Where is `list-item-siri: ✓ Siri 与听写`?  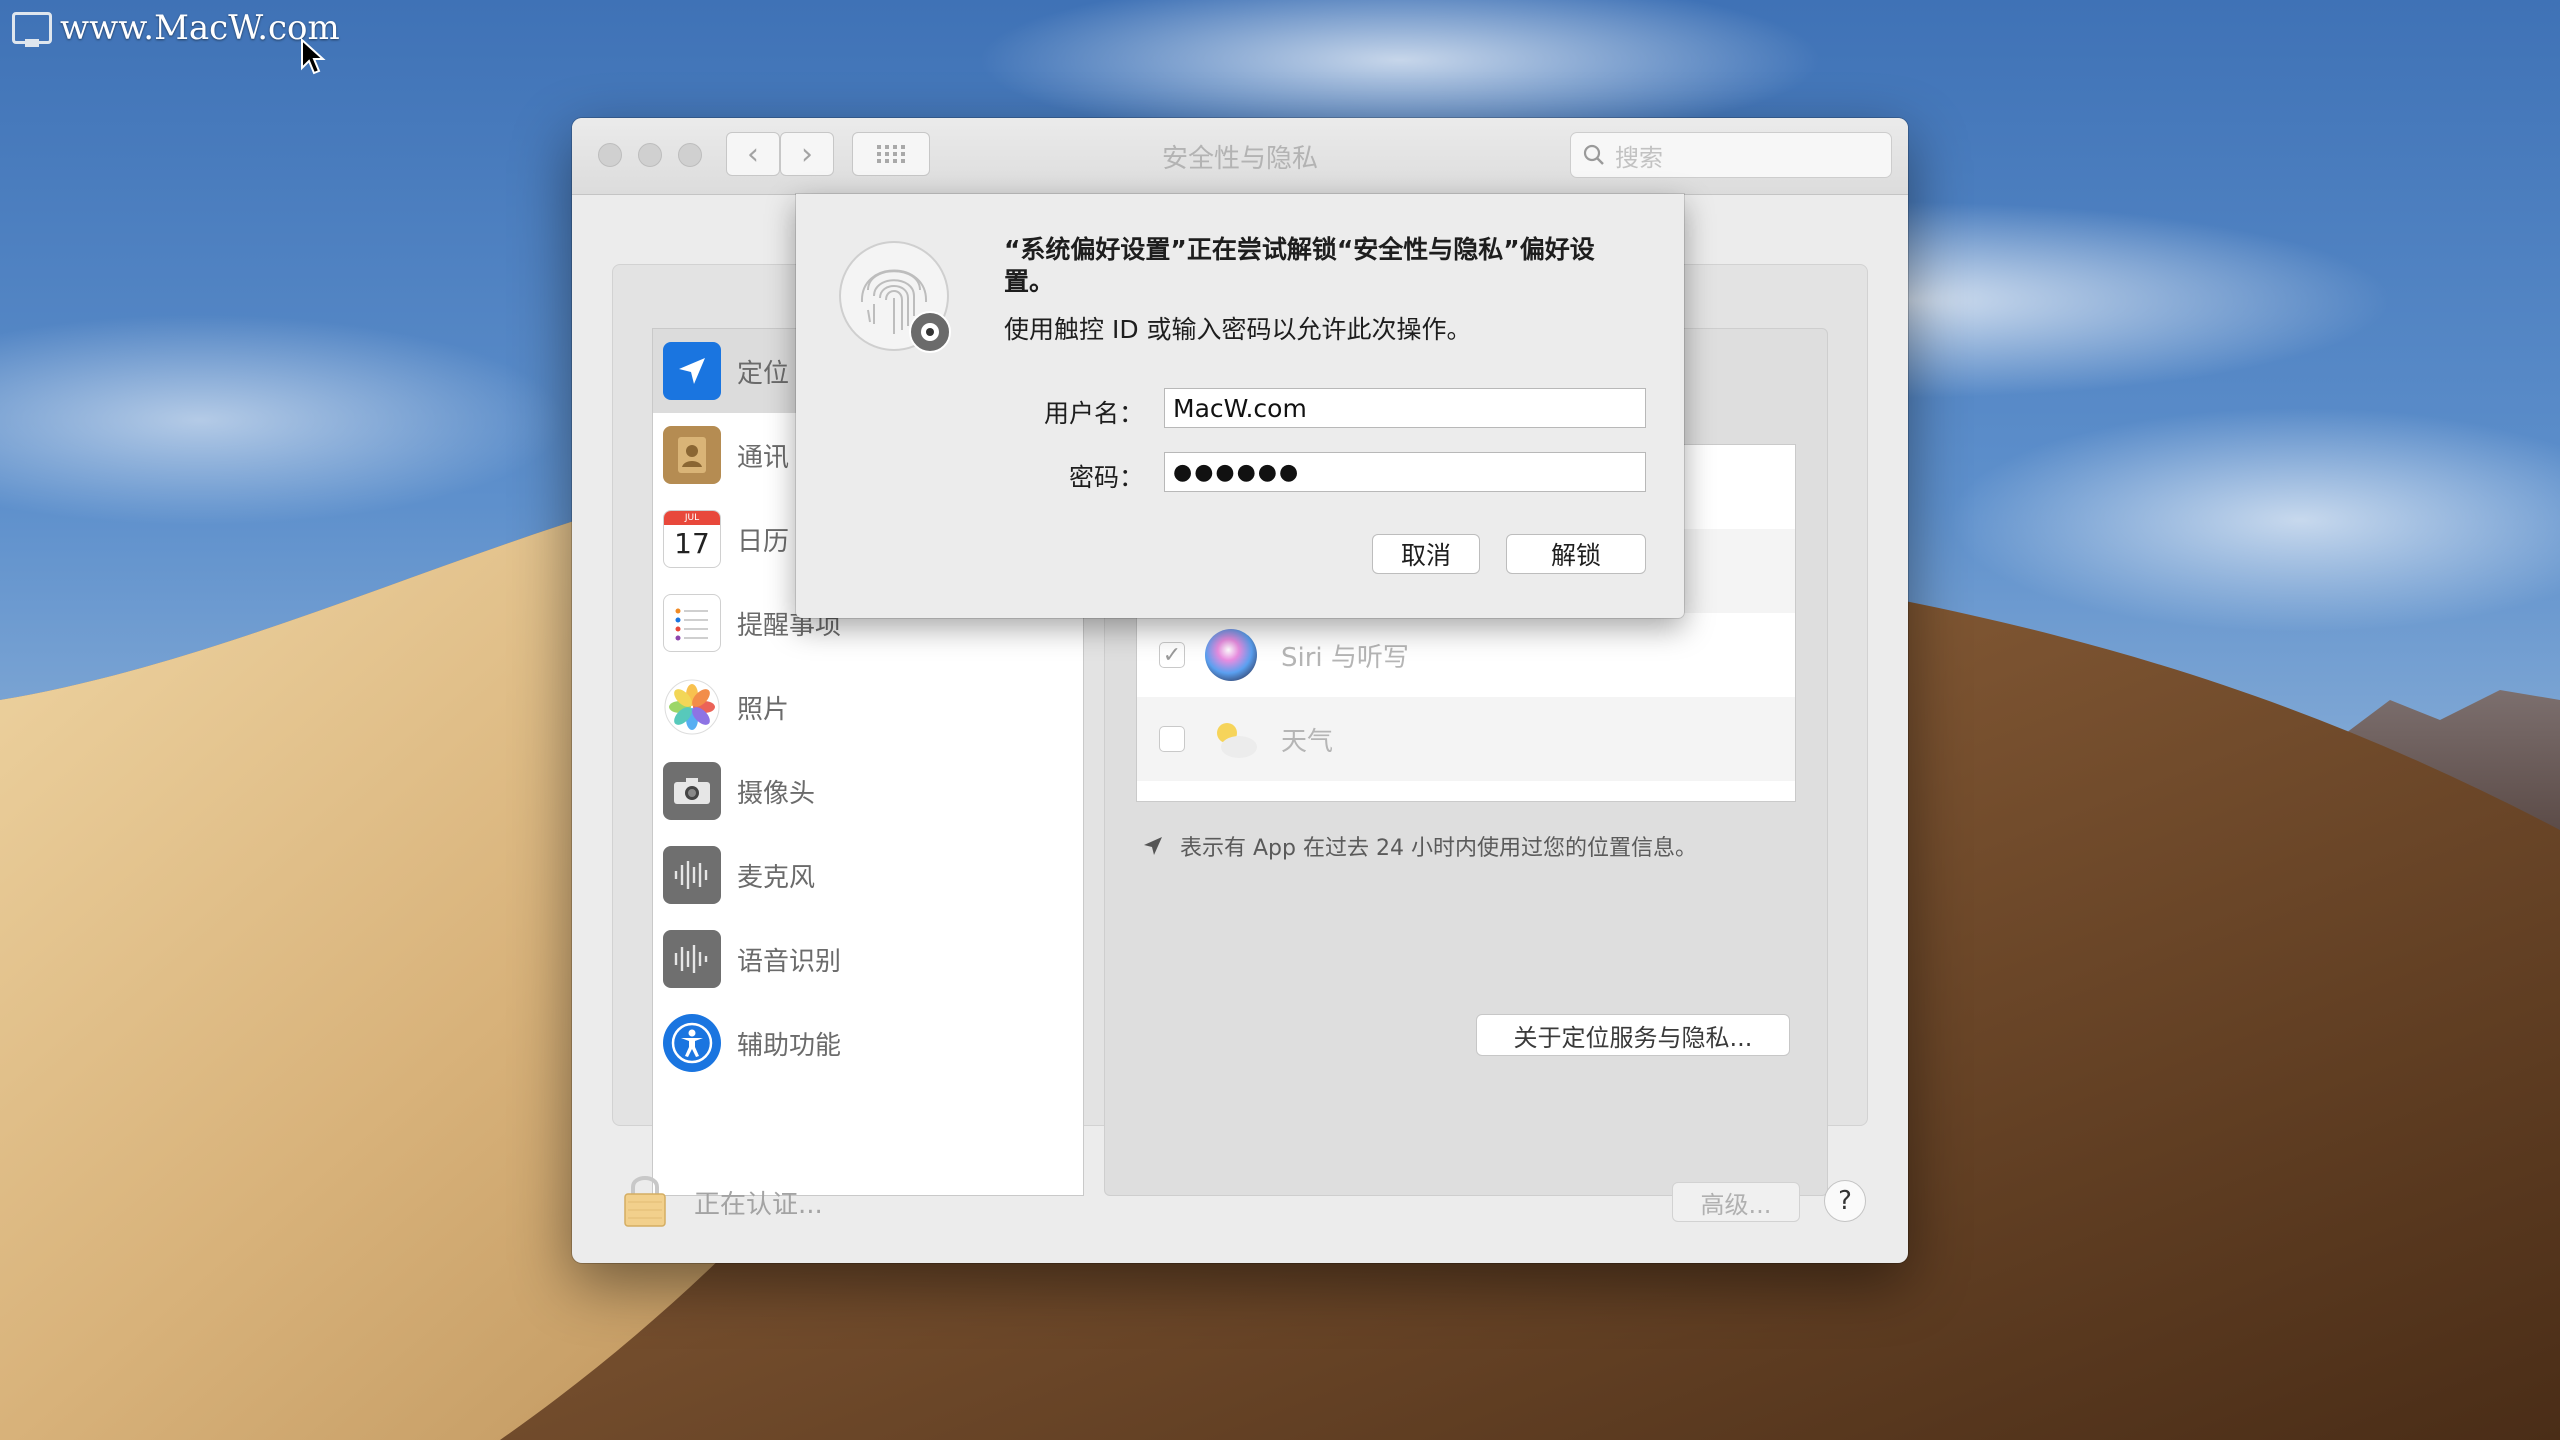
list-item-siri: ✓ Siri 与听写 is located at coordinates (1466, 655).